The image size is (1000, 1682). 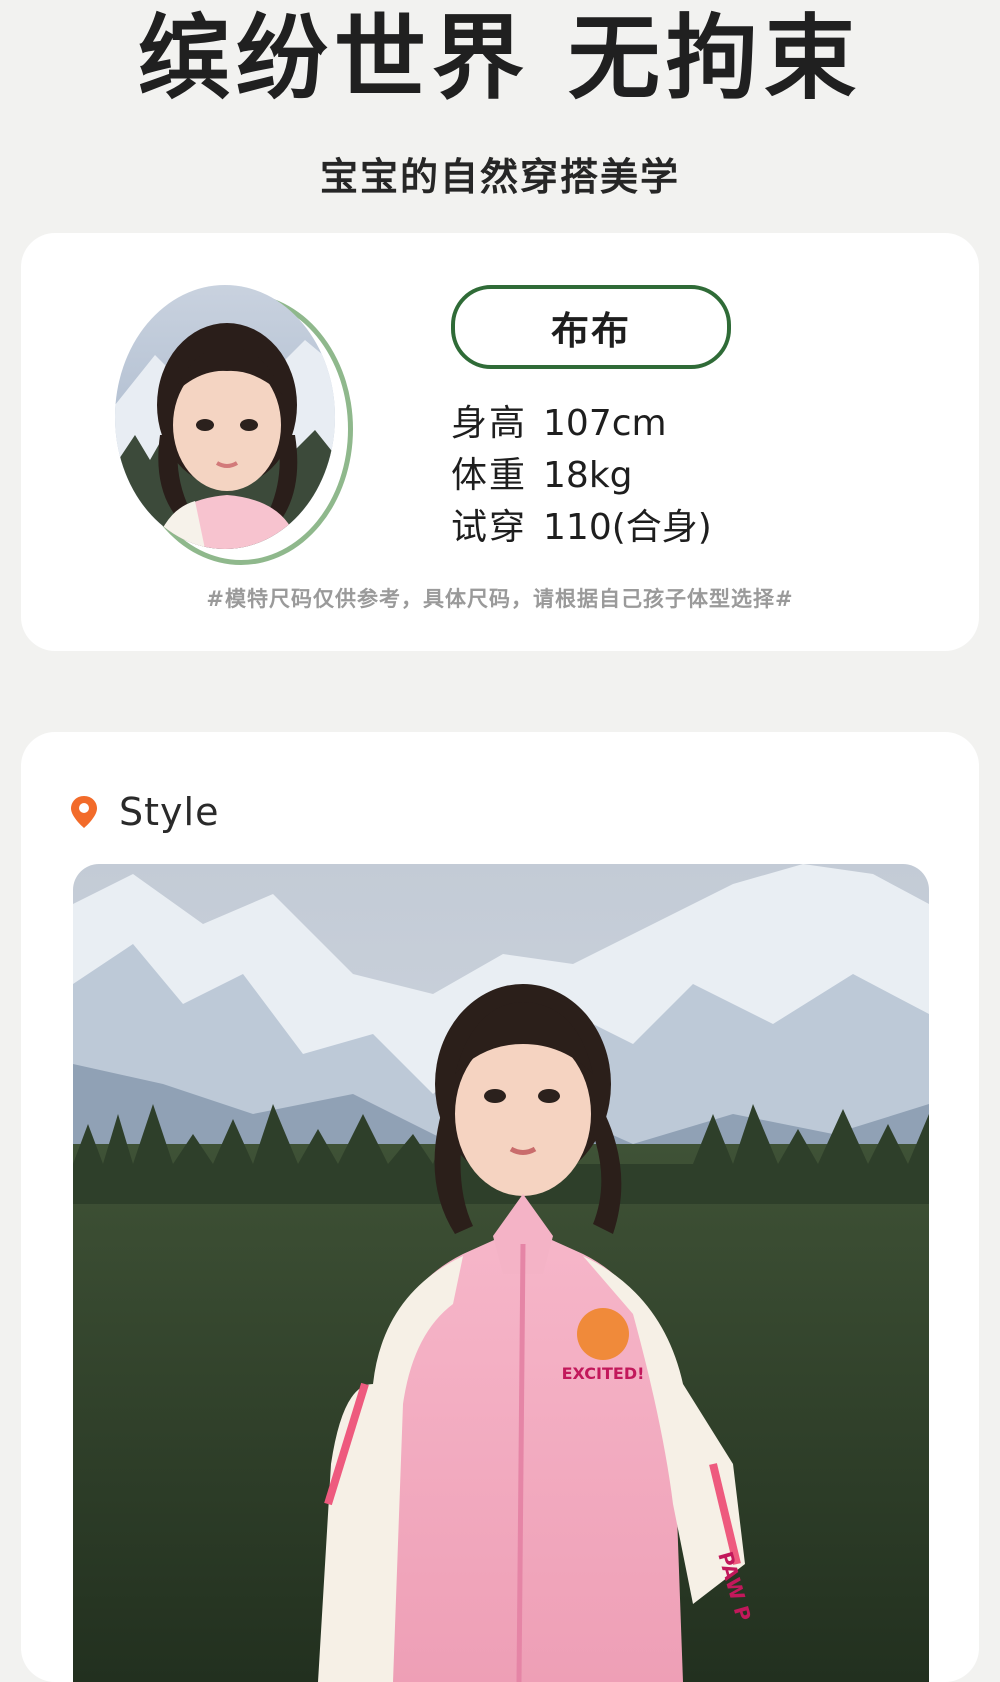 What do you see at coordinates (499, 177) in the screenshot?
I see `hero-subtitle: 宝宝的自然穿搭美学` at bounding box center [499, 177].